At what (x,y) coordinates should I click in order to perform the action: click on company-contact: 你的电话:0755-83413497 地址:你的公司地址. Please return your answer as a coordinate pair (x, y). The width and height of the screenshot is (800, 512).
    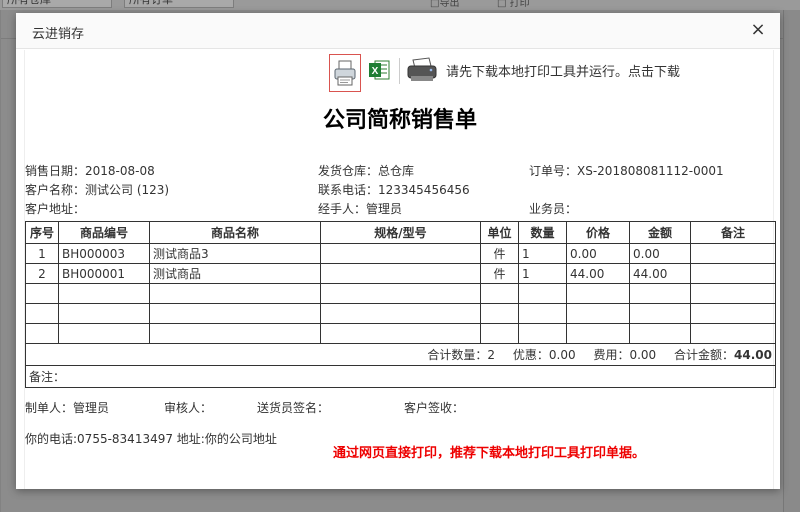
    Looking at the image, I should click on (151, 439).